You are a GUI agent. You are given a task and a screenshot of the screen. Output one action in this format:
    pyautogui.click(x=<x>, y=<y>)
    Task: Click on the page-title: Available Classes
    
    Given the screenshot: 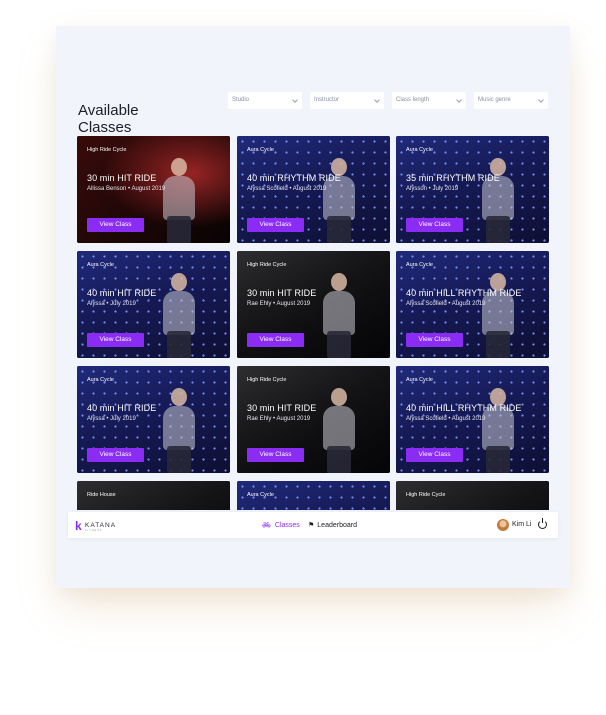 What is the action you would take?
    pyautogui.click(x=108, y=119)
    